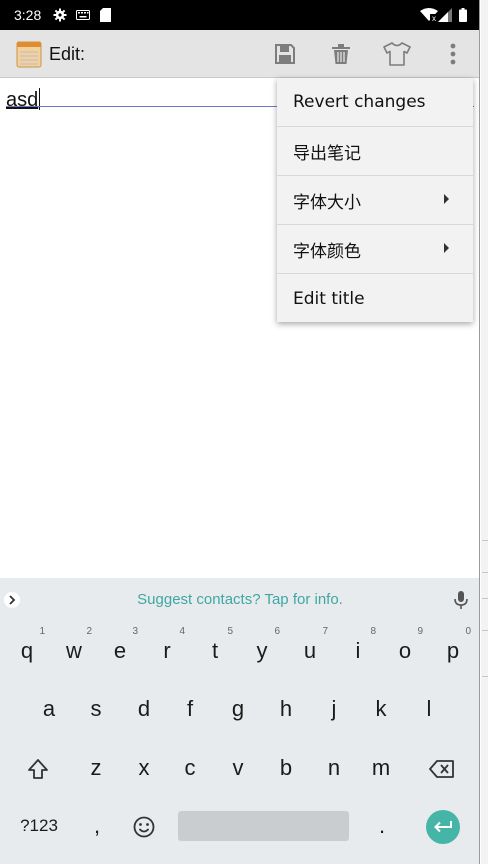 The image size is (488, 864). What do you see at coordinates (382, 826) in the screenshot?
I see `period-key: .` at bounding box center [382, 826].